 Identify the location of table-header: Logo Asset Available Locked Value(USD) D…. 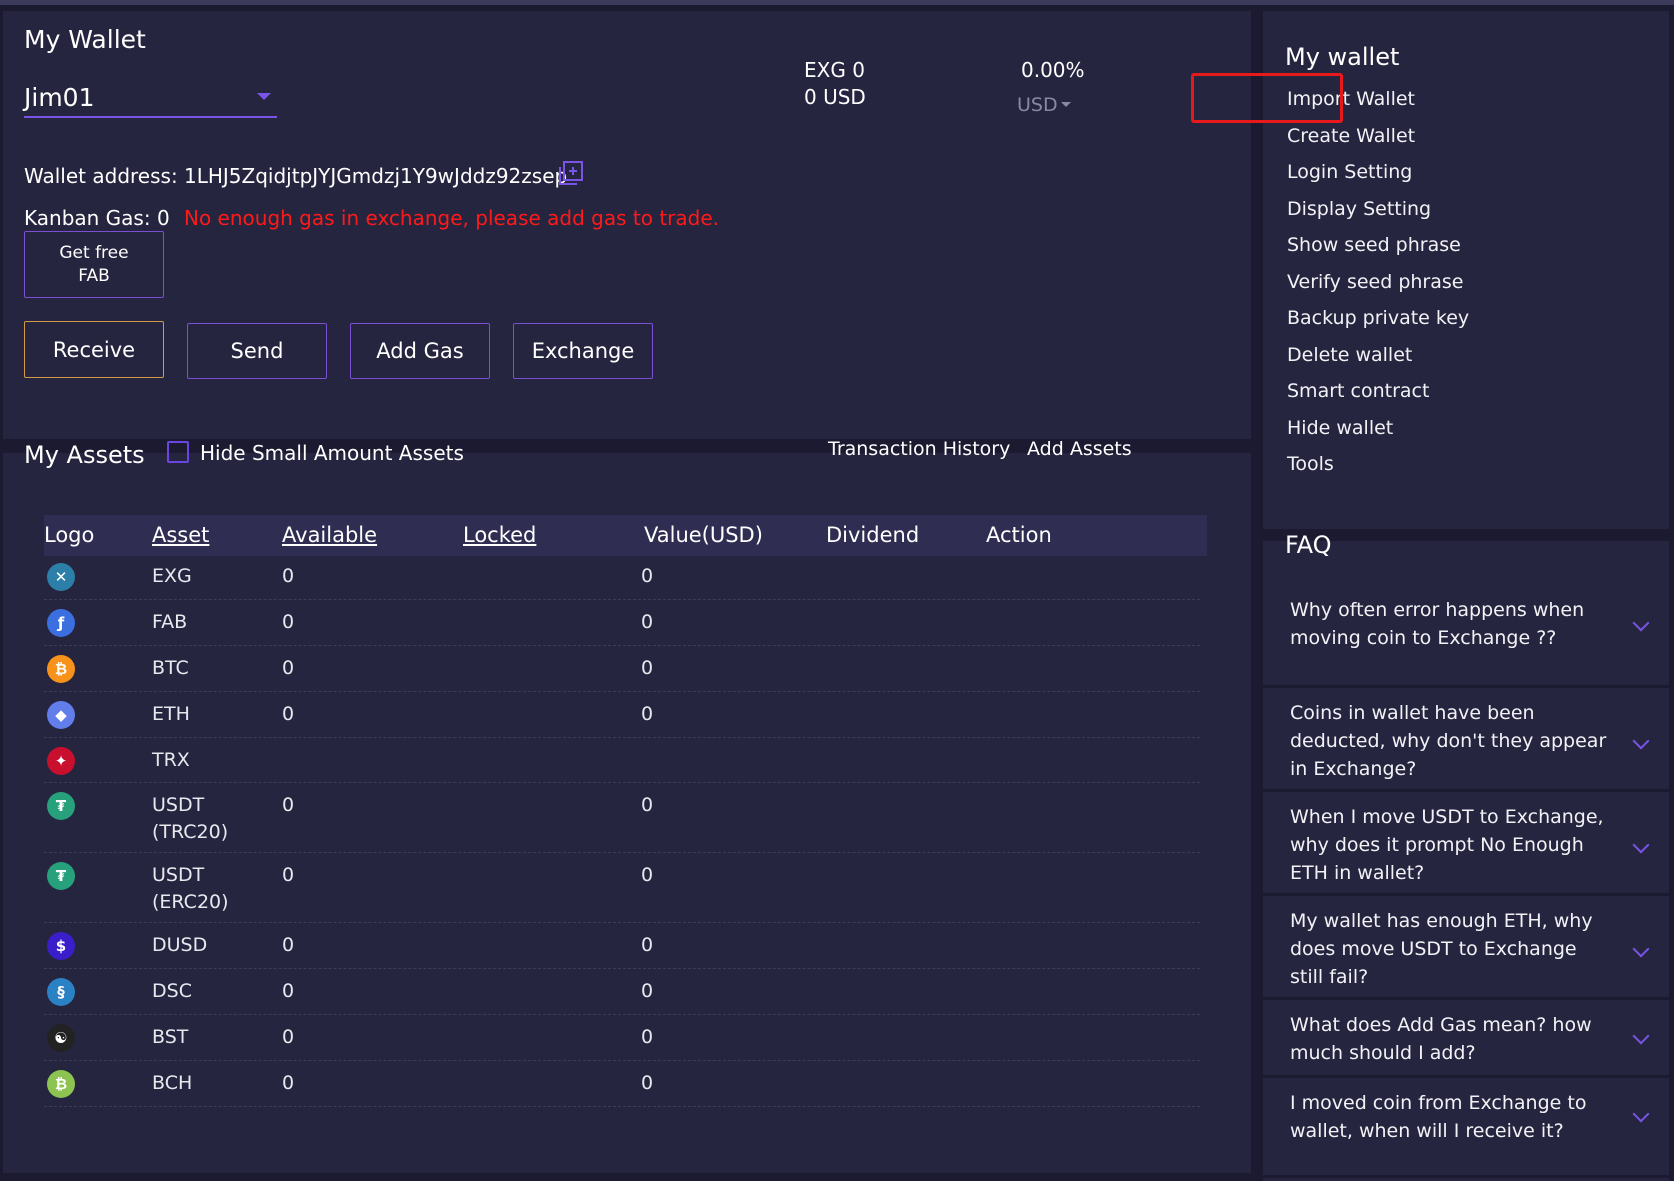
(625, 535).